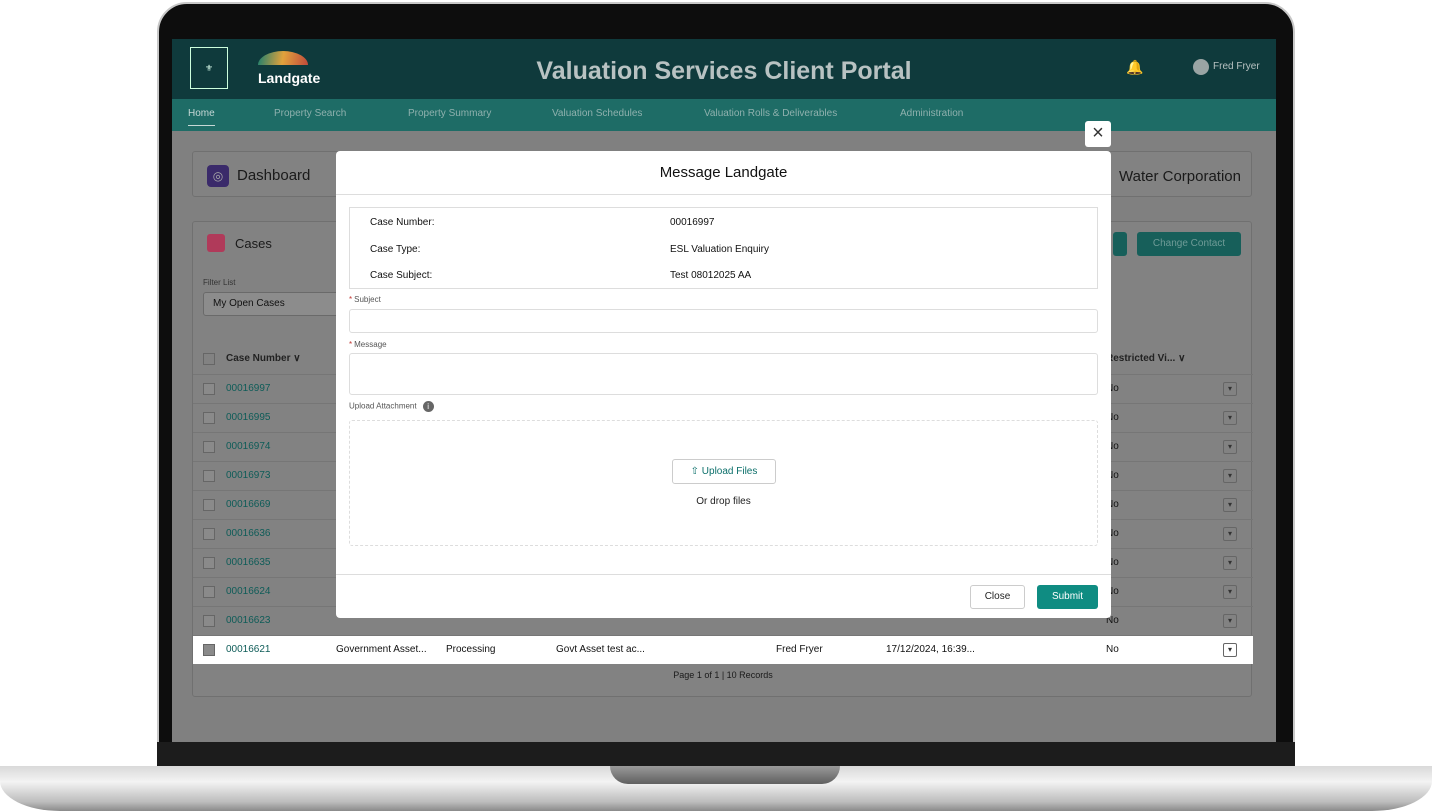 Image resolution: width=1432 pixels, height=811 pixels. Describe the element at coordinates (723, 675) in the screenshot. I see `pager: Page 1 of 1 | 10 Records` at that location.